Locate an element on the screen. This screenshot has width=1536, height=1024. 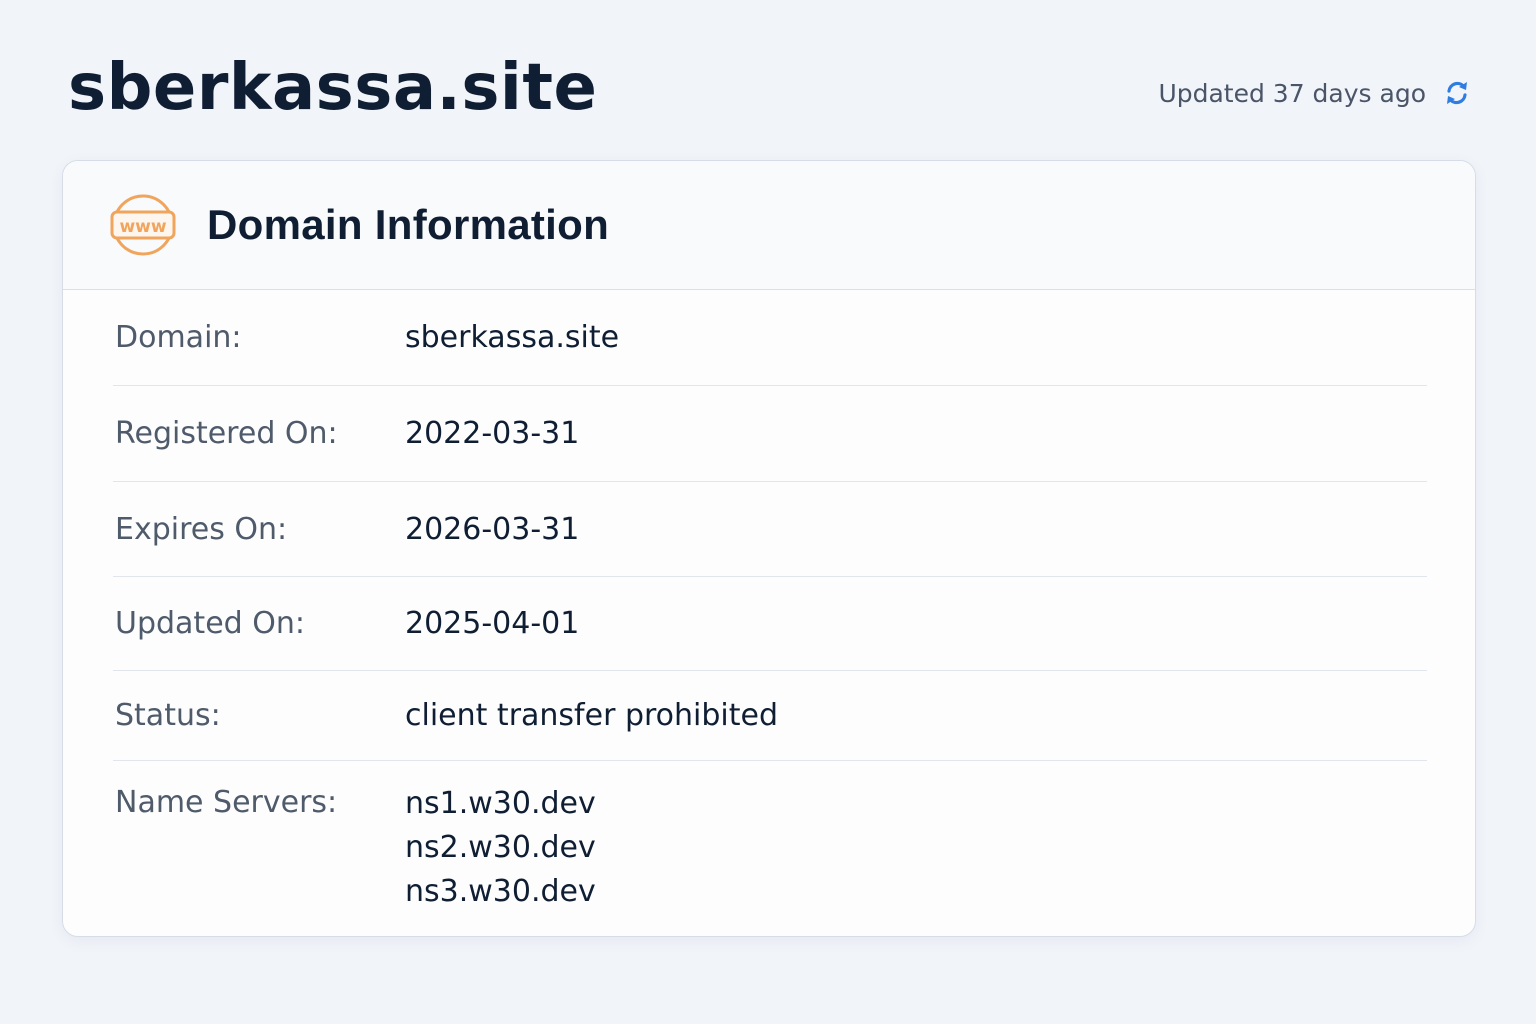
row-value: sberkassa.site is located at coordinates (512, 337).